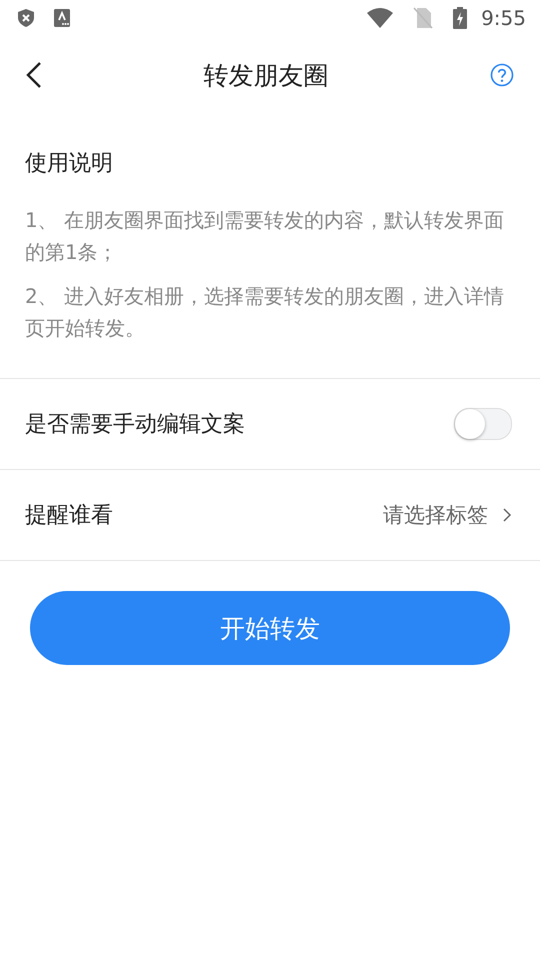  Describe the element at coordinates (135, 425) in the screenshot. I see `setting-label: 是否需要手动编辑文案` at that location.